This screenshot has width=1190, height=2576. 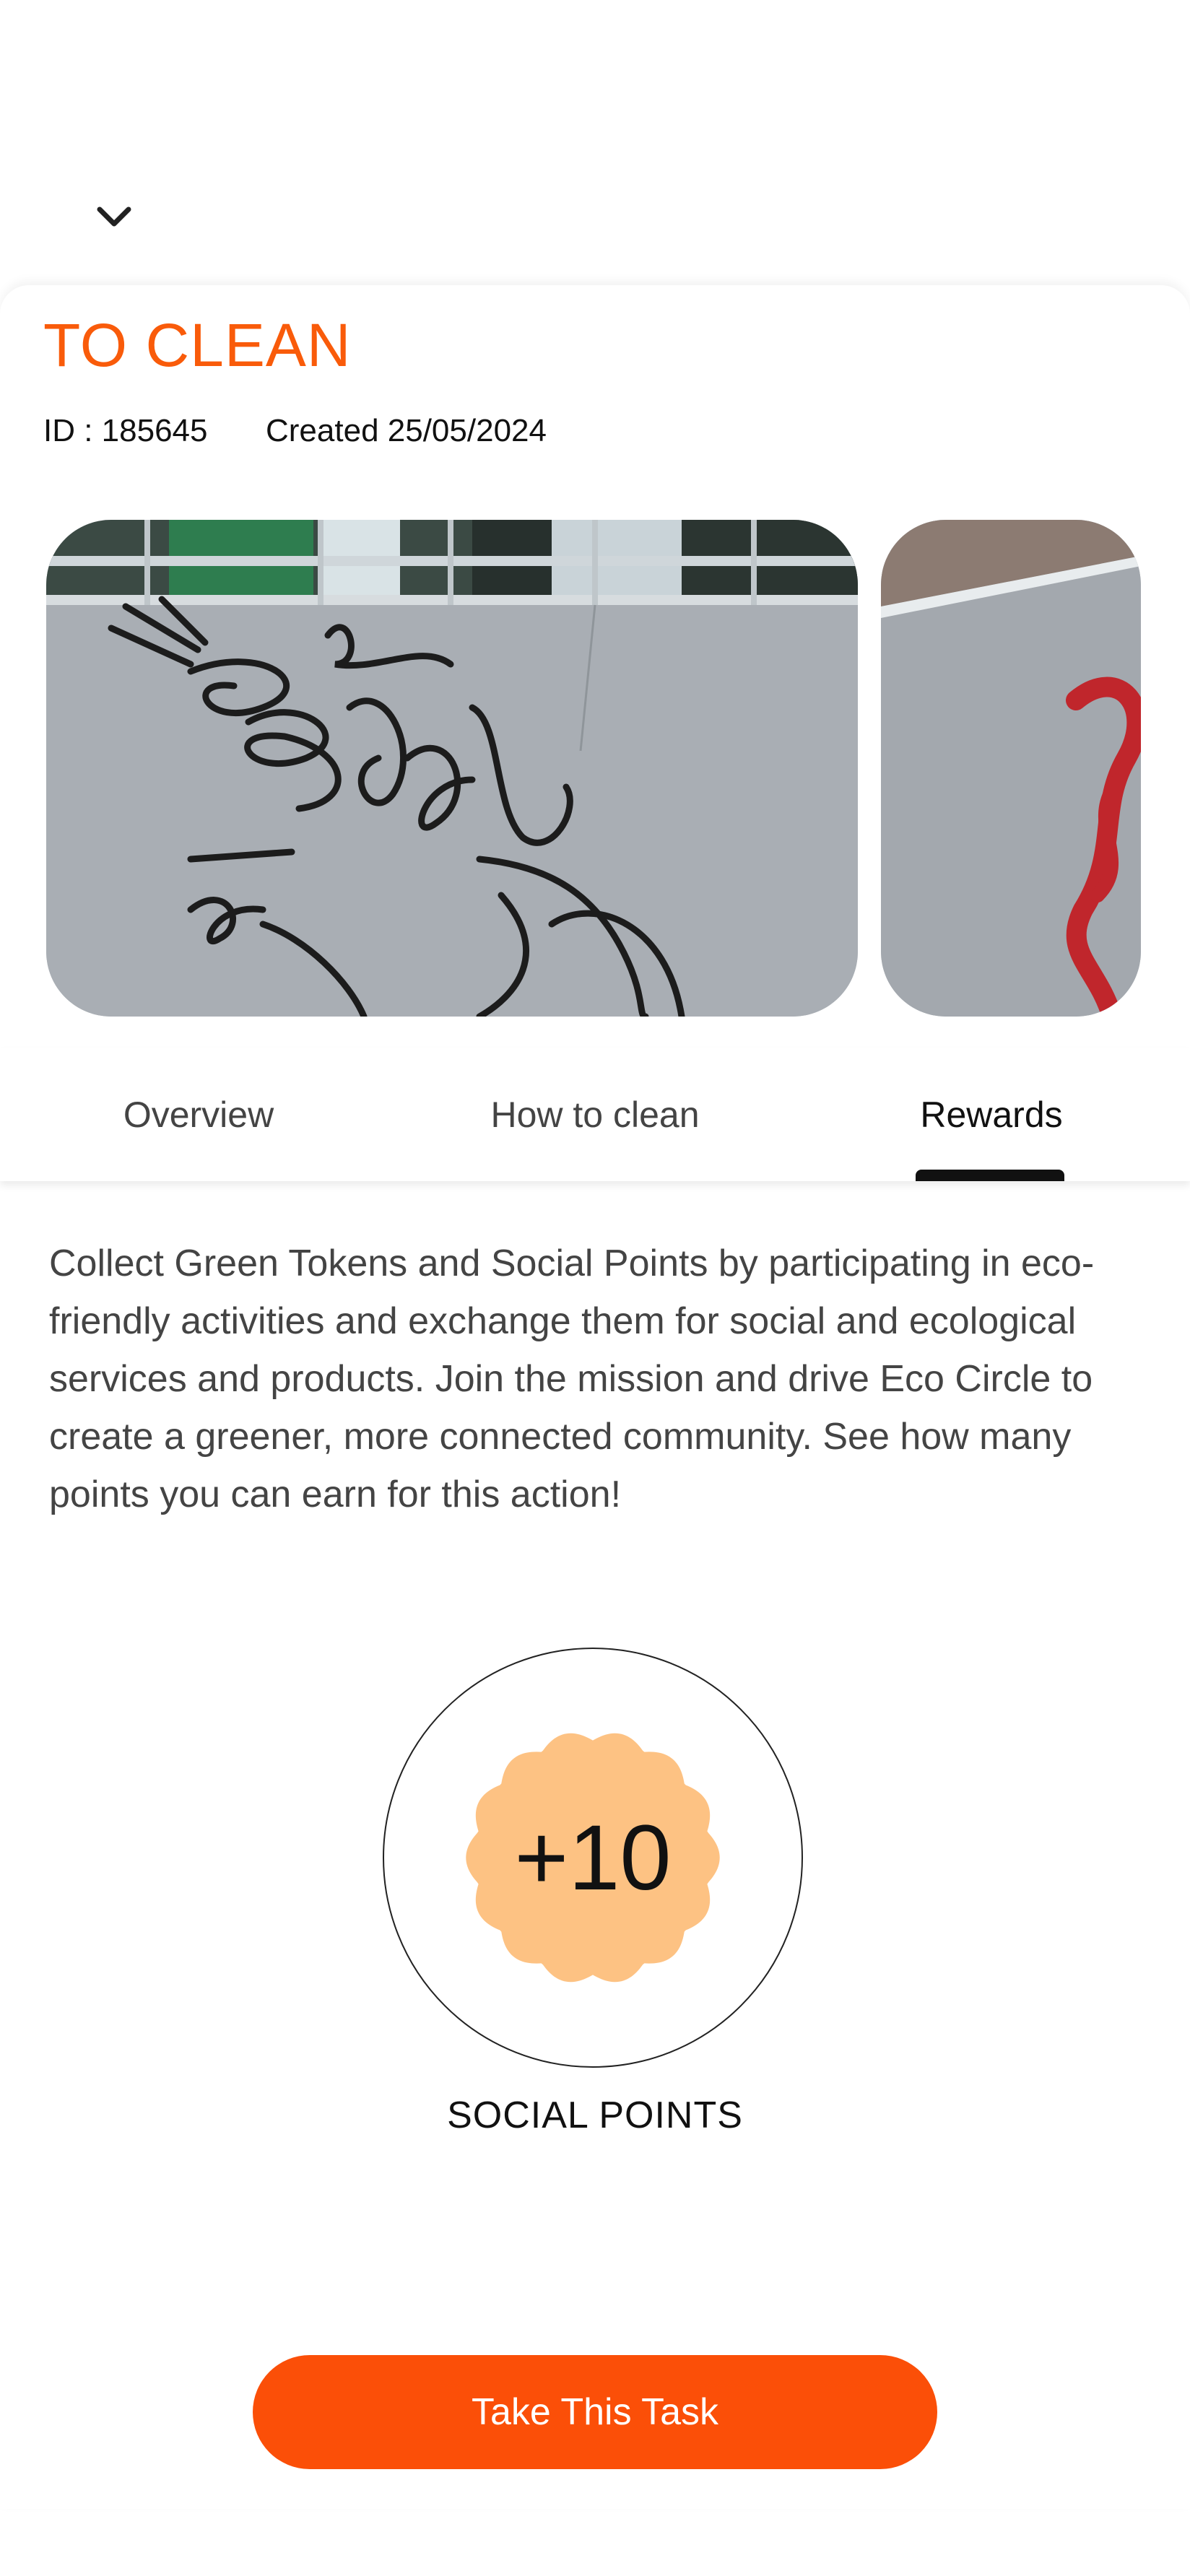 What do you see at coordinates (595, 2115) in the screenshot?
I see `points-label: SOCIAL POINTS` at bounding box center [595, 2115].